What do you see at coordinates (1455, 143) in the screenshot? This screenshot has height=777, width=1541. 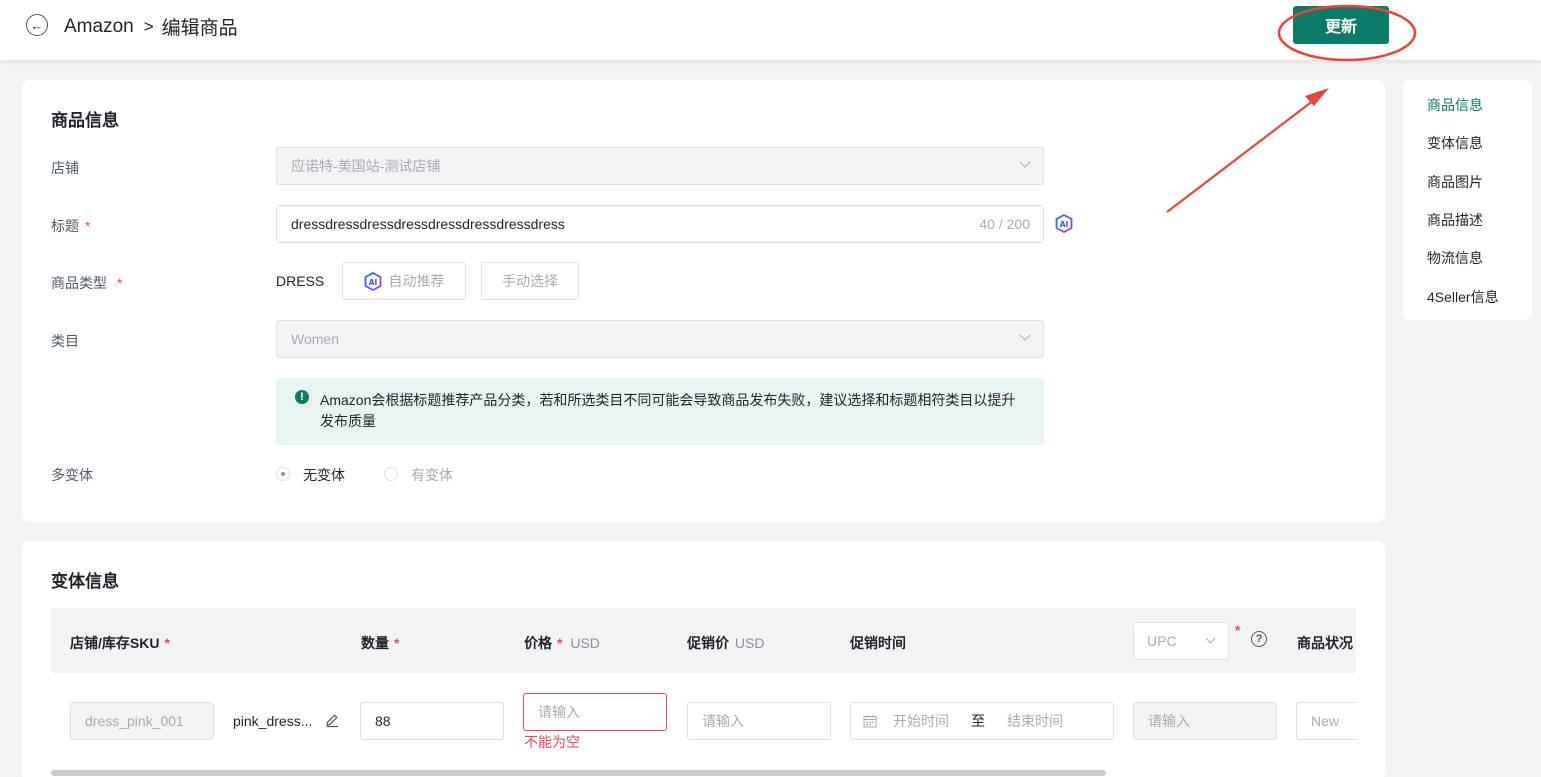 I see `nav-item-variant-info: 变体信息` at bounding box center [1455, 143].